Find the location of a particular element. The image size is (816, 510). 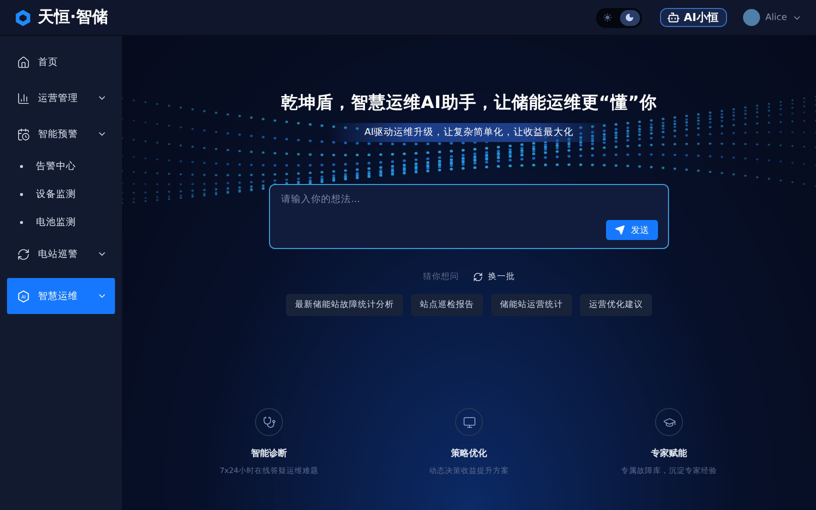

avatar is located at coordinates (751, 17).